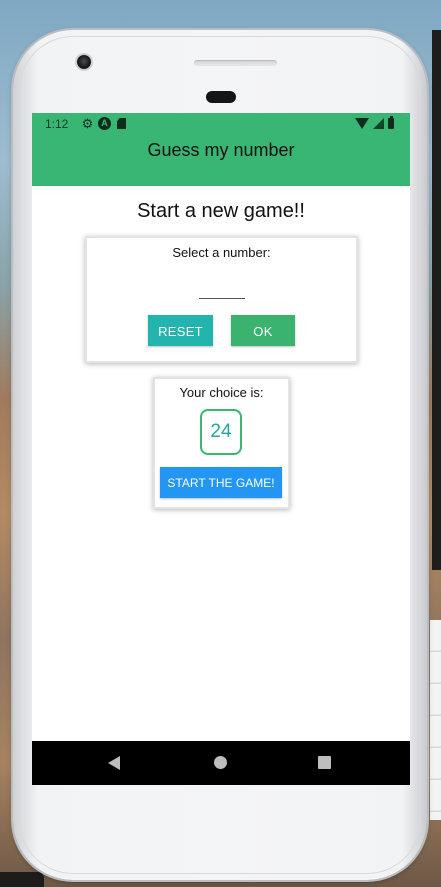  I want to click on speaker-grille, so click(235, 63).